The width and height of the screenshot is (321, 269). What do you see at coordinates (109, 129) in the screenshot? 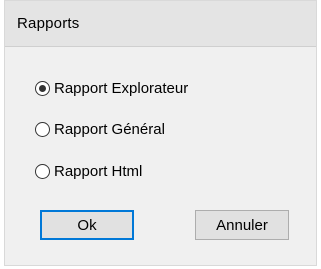
I see `radio-label: Rapport Général` at bounding box center [109, 129].